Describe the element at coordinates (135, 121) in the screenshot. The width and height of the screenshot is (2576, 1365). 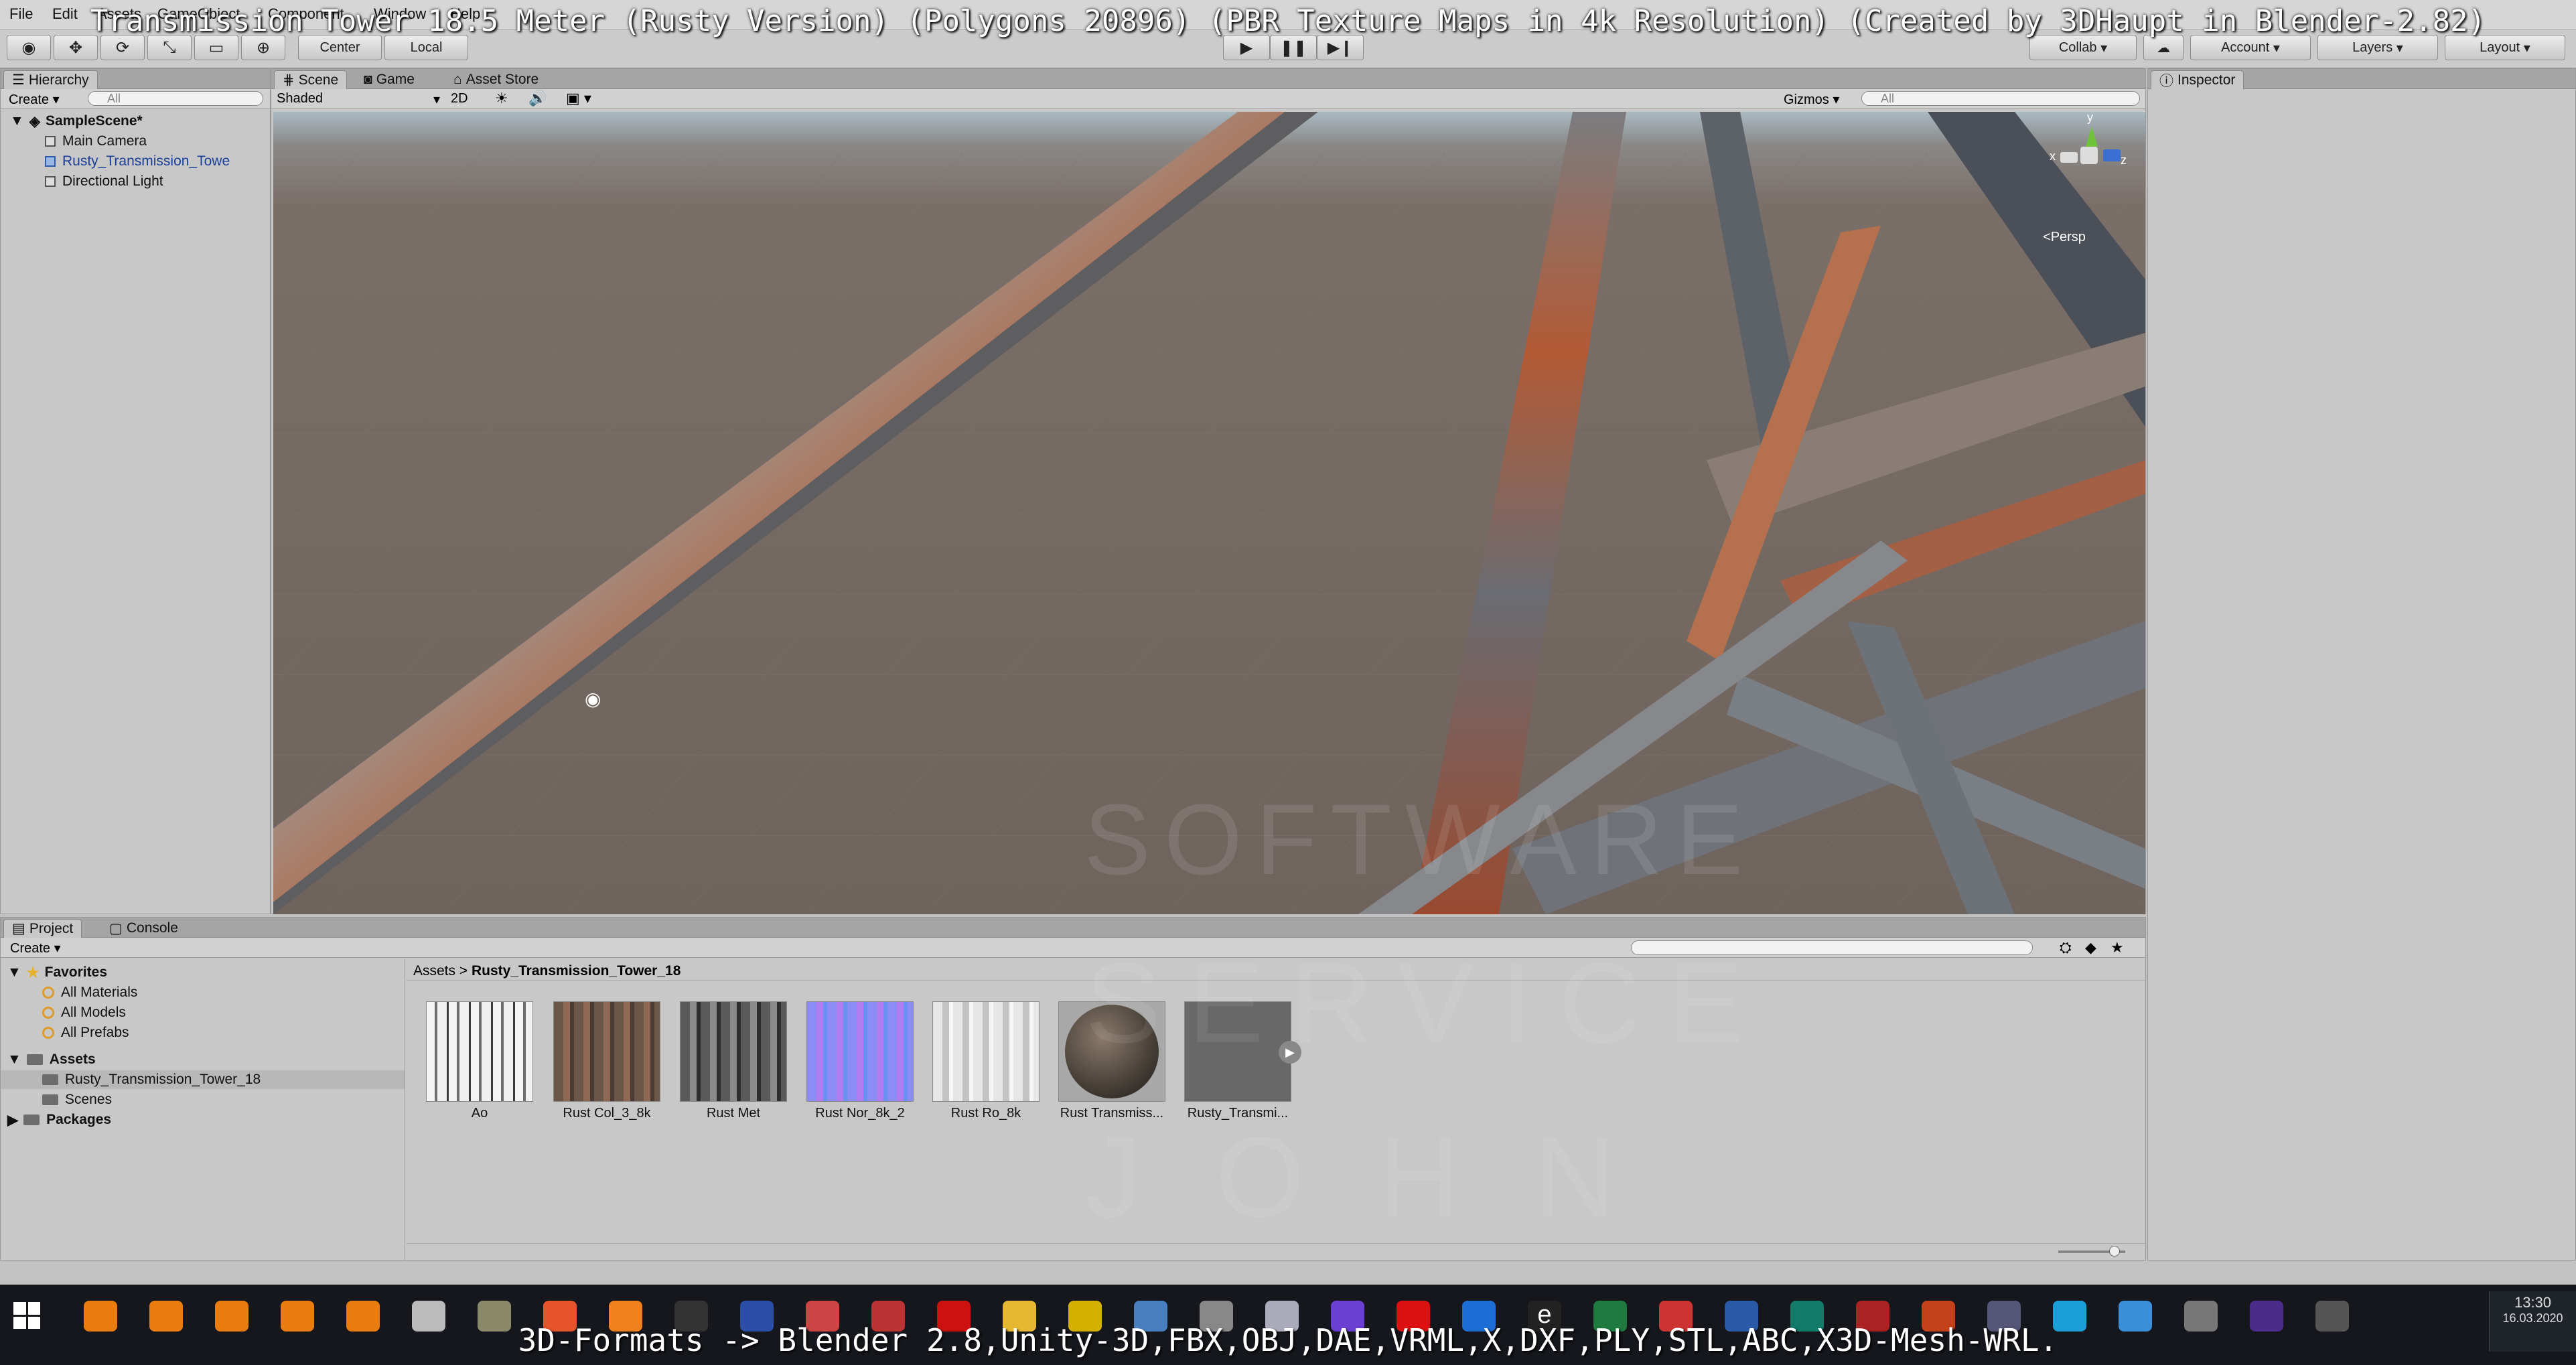
I see `scene-root-row: ▼ ◈ SampleScene*` at that location.